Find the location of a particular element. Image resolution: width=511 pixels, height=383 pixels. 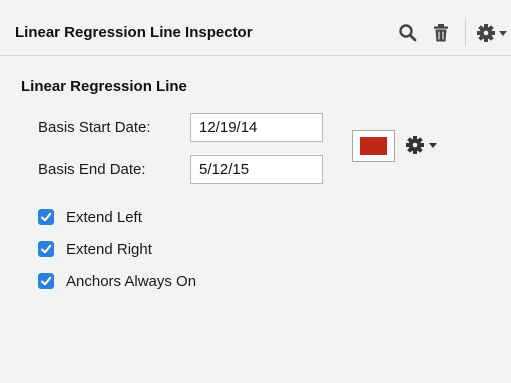

anchors-always-on-checkbox is located at coordinates (46, 281).